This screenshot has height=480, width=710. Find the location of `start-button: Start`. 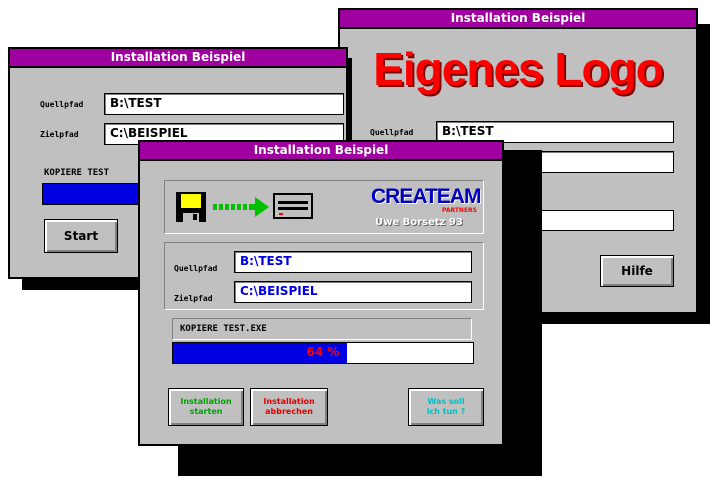

start-button: Start is located at coordinates (81, 236).